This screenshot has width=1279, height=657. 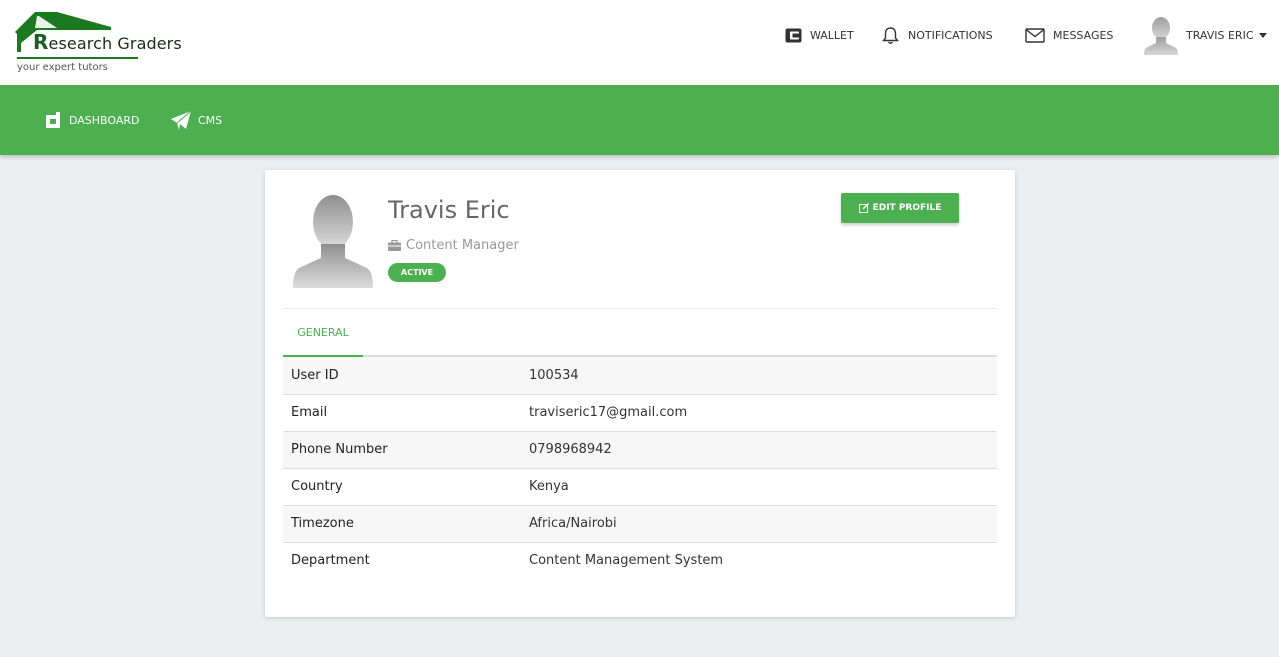 I want to click on detail-value: Content Management System, so click(x=626, y=561).